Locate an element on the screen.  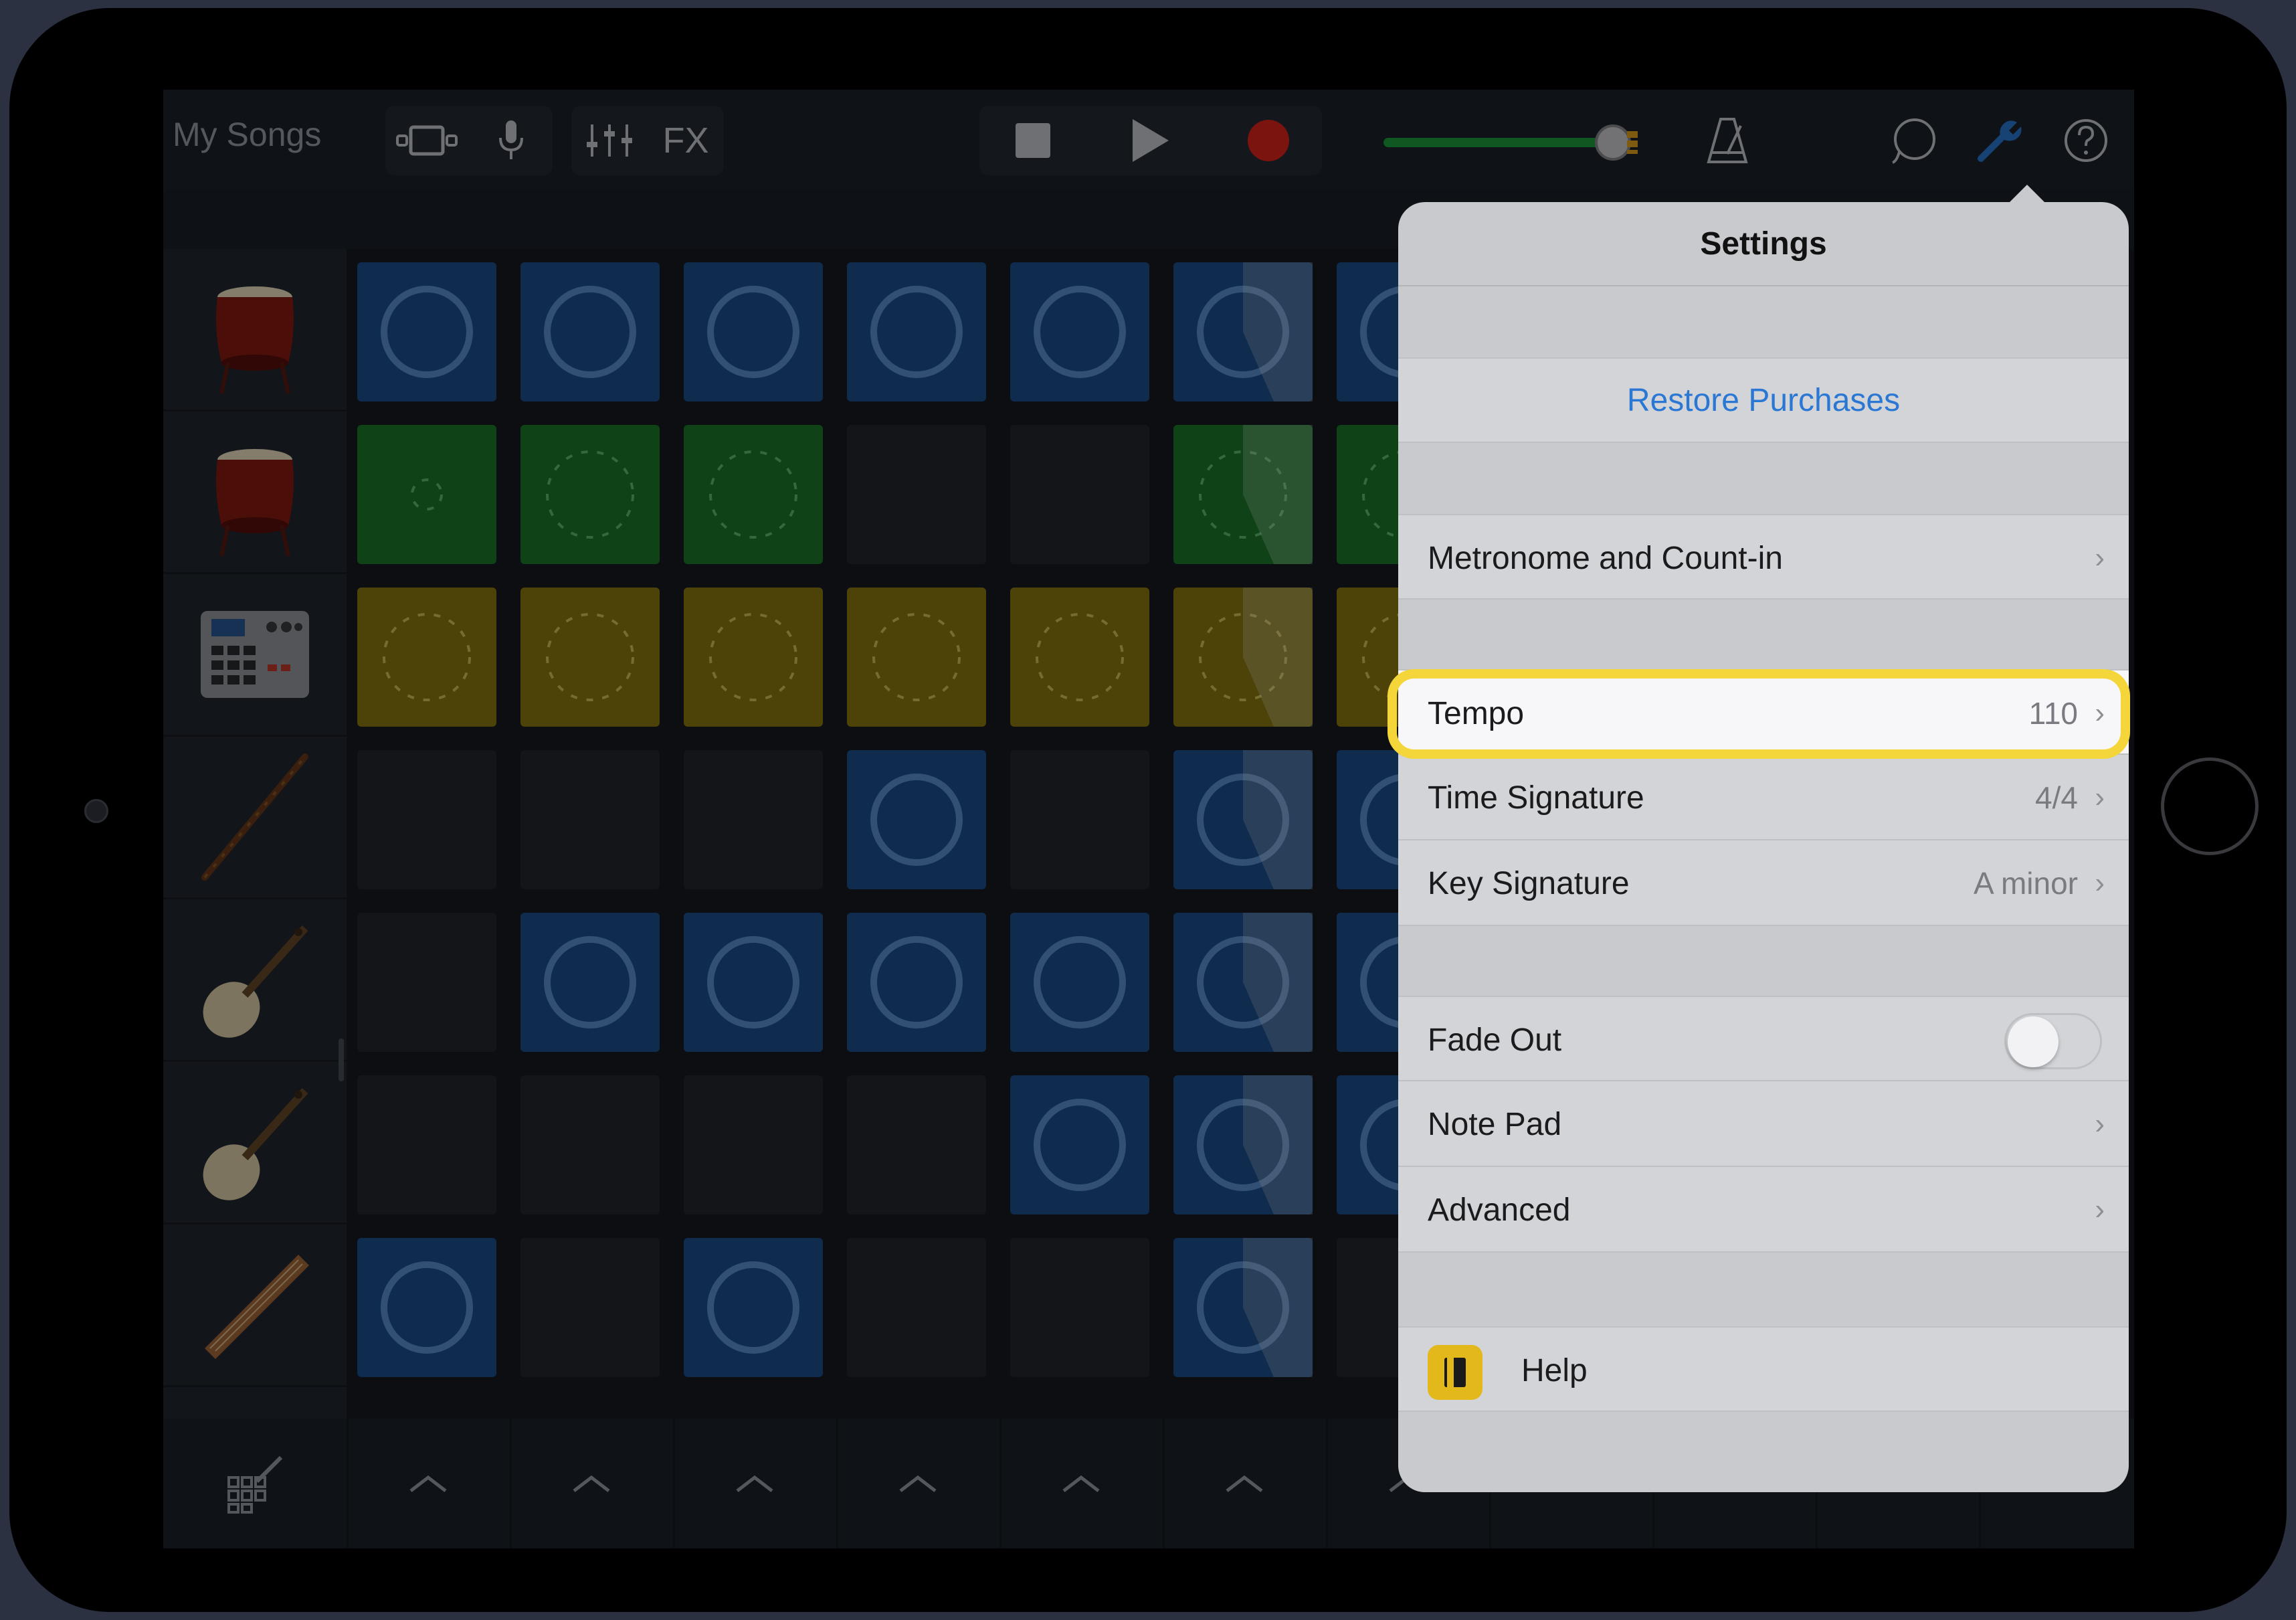
track-scrollbar is located at coordinates (341, 1060).